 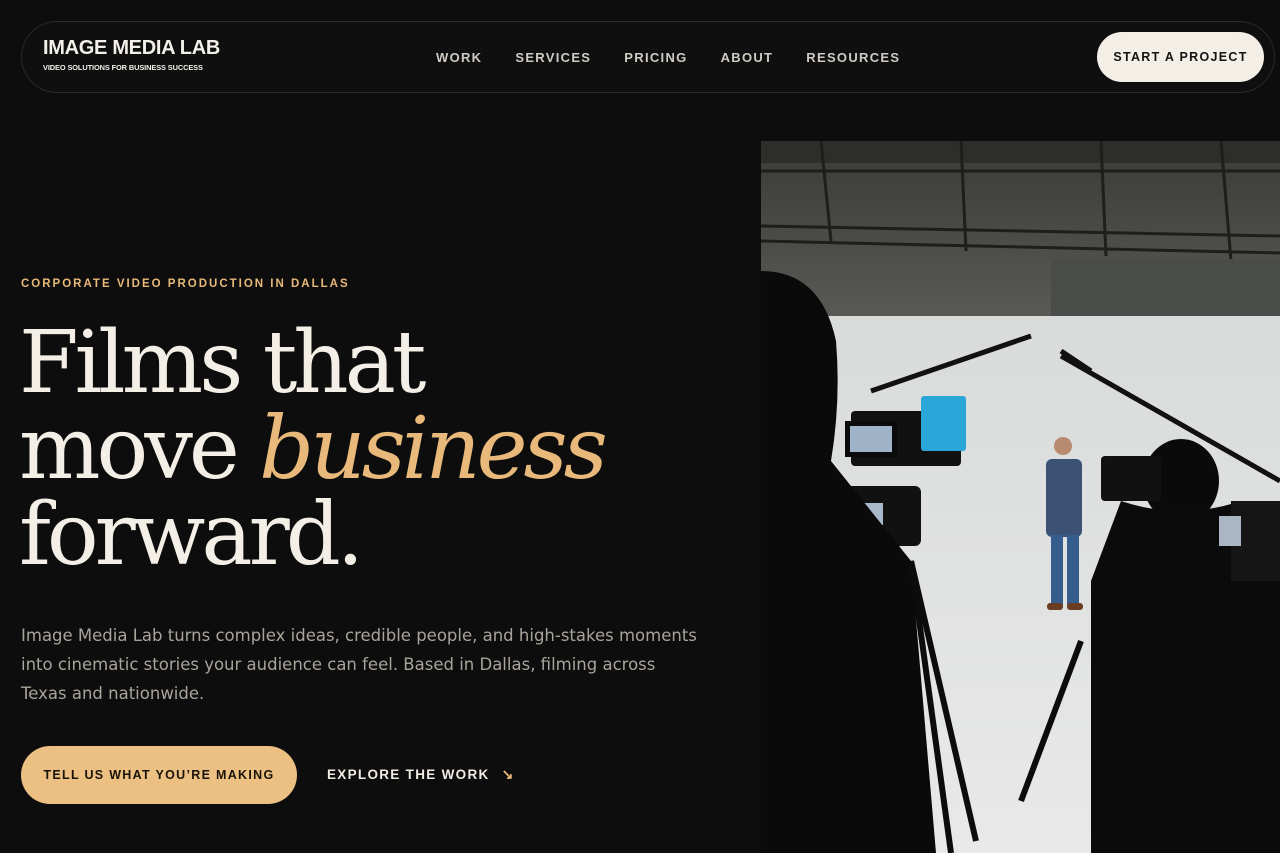 What do you see at coordinates (508, 774) in the screenshot?
I see `arrow-down-right-icon: ↘` at bounding box center [508, 774].